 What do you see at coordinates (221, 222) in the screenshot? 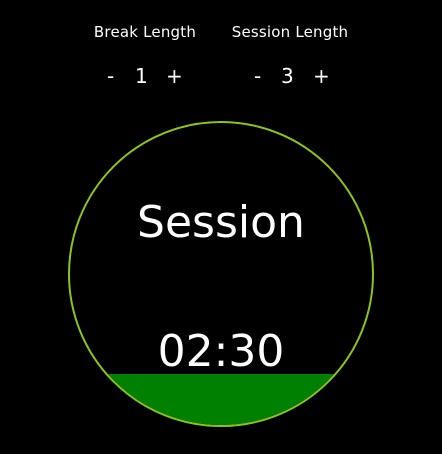
I see `timer-mode-label: Session` at bounding box center [221, 222].